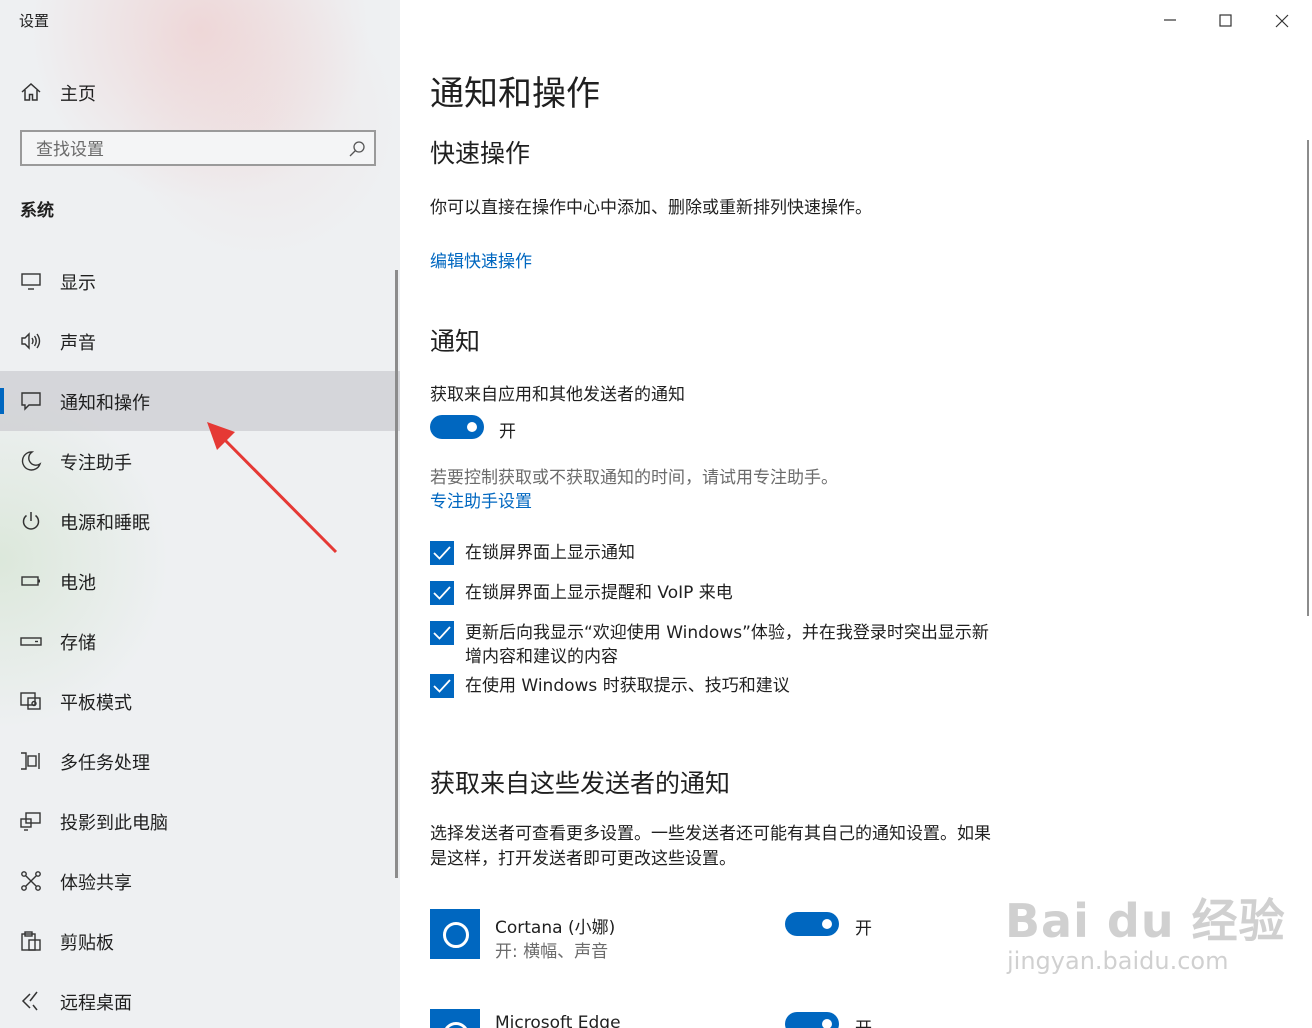 The width and height of the screenshot is (1312, 1028). Describe the element at coordinates (200, 821) in the screenshot. I see `sidebar-item-project: 投影到此电脑` at that location.